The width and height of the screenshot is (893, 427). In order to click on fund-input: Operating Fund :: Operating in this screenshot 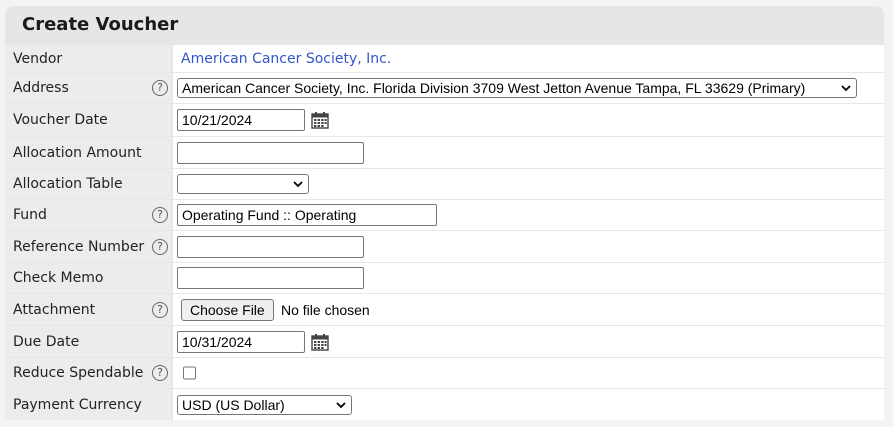, I will do `click(307, 215)`.